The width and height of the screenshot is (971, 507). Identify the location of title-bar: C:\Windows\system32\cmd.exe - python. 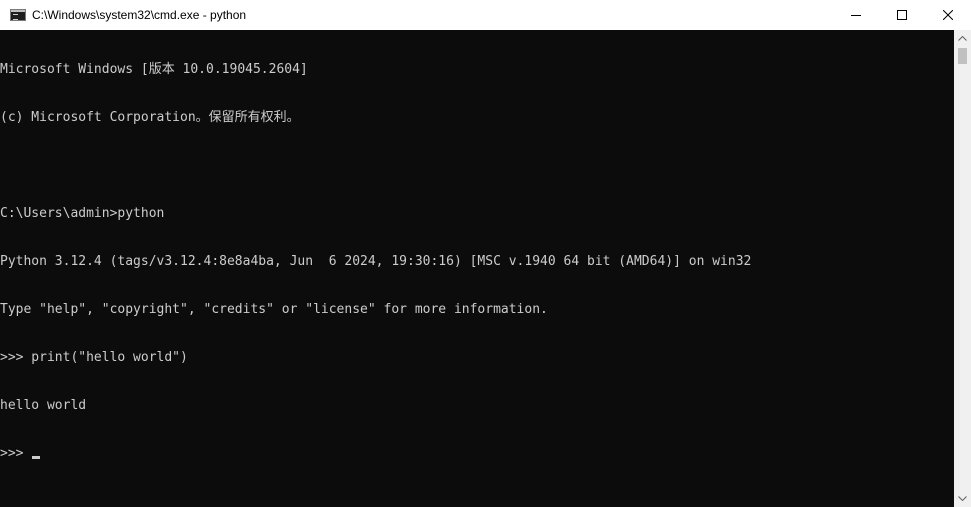
(485, 15).